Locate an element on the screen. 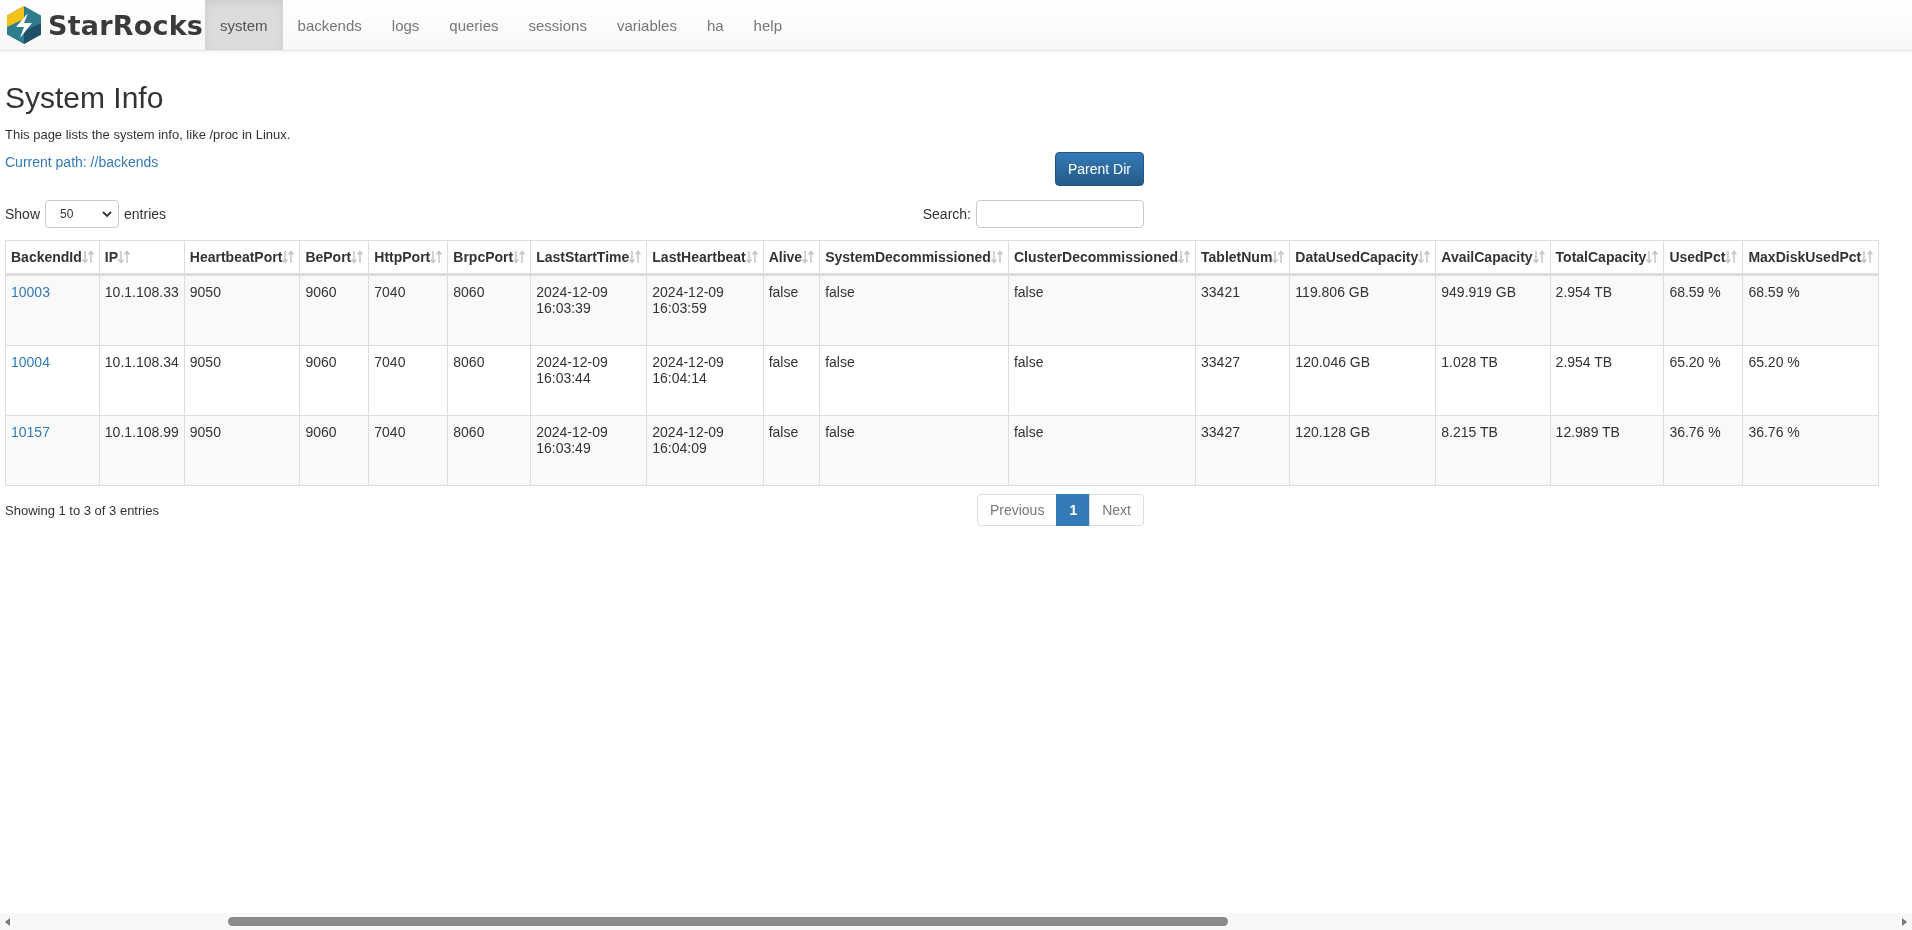 The image size is (1912, 930). table-cell: 12.989 TB is located at coordinates (1607, 450).